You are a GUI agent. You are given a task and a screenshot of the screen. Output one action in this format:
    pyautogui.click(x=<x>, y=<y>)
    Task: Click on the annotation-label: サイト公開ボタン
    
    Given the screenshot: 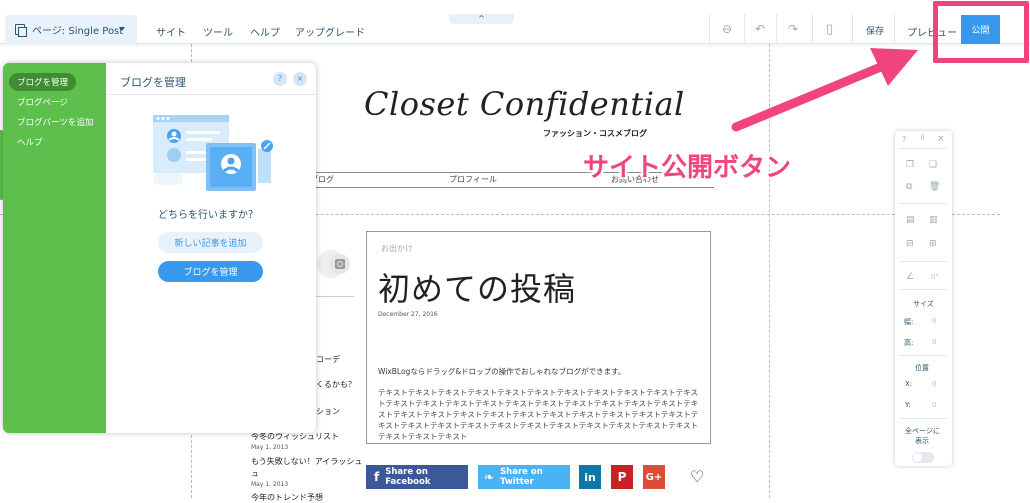 What is the action you would take?
    pyautogui.click(x=687, y=168)
    